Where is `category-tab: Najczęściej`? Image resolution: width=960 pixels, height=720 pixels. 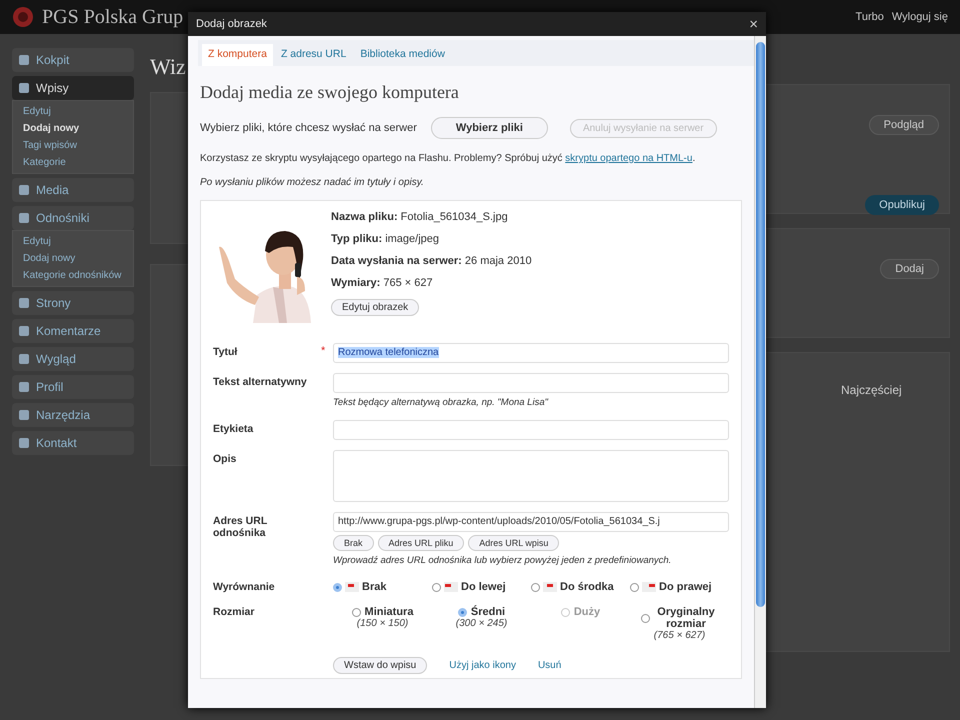 category-tab: Najczęściej is located at coordinates (871, 390).